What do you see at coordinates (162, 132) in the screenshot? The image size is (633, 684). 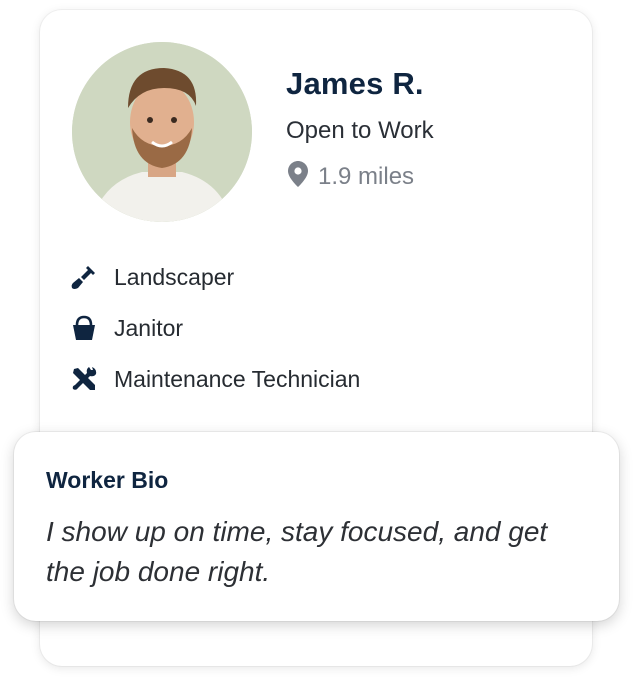 I see `avatar` at bounding box center [162, 132].